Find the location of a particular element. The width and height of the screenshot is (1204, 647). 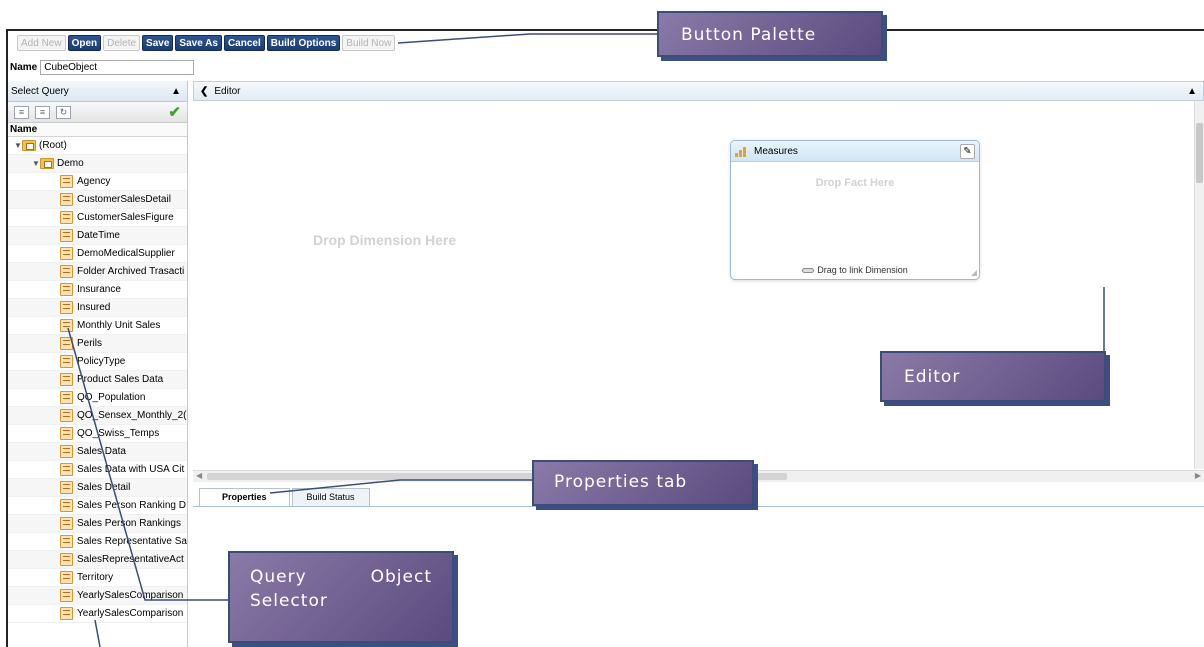

tree-item-label: Insurance is located at coordinates (99, 289).